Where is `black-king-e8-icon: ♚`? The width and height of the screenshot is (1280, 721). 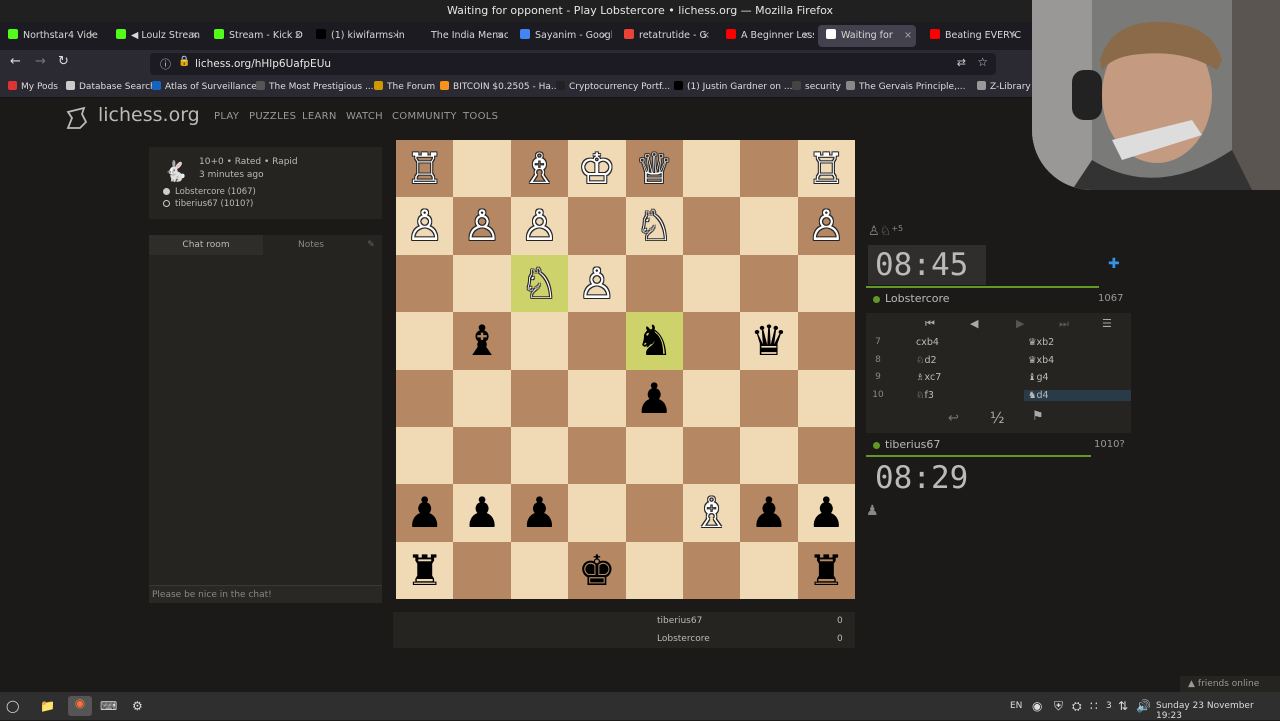 black-king-e8-icon: ♚ is located at coordinates (596, 570).